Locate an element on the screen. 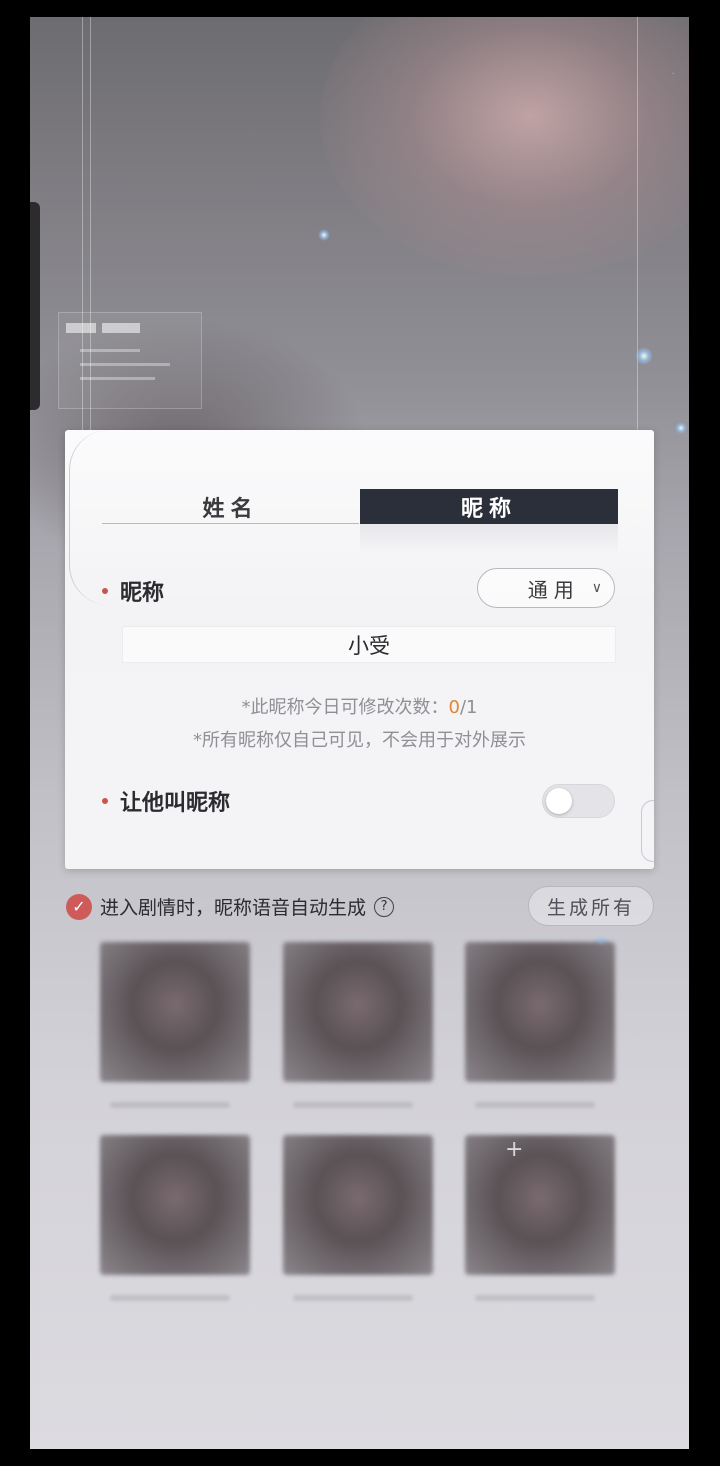 Image resolution: width=720 pixels, height=1466 pixels. tab-underline is located at coordinates (230, 523).